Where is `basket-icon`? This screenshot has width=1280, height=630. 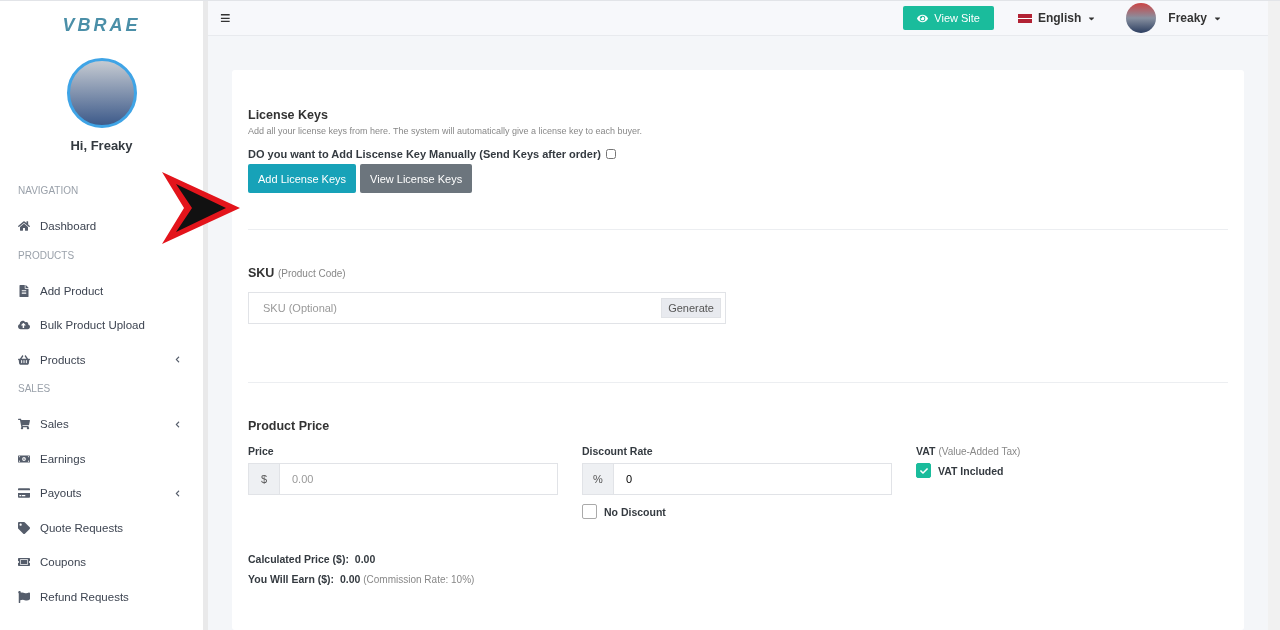 basket-icon is located at coordinates (24, 359).